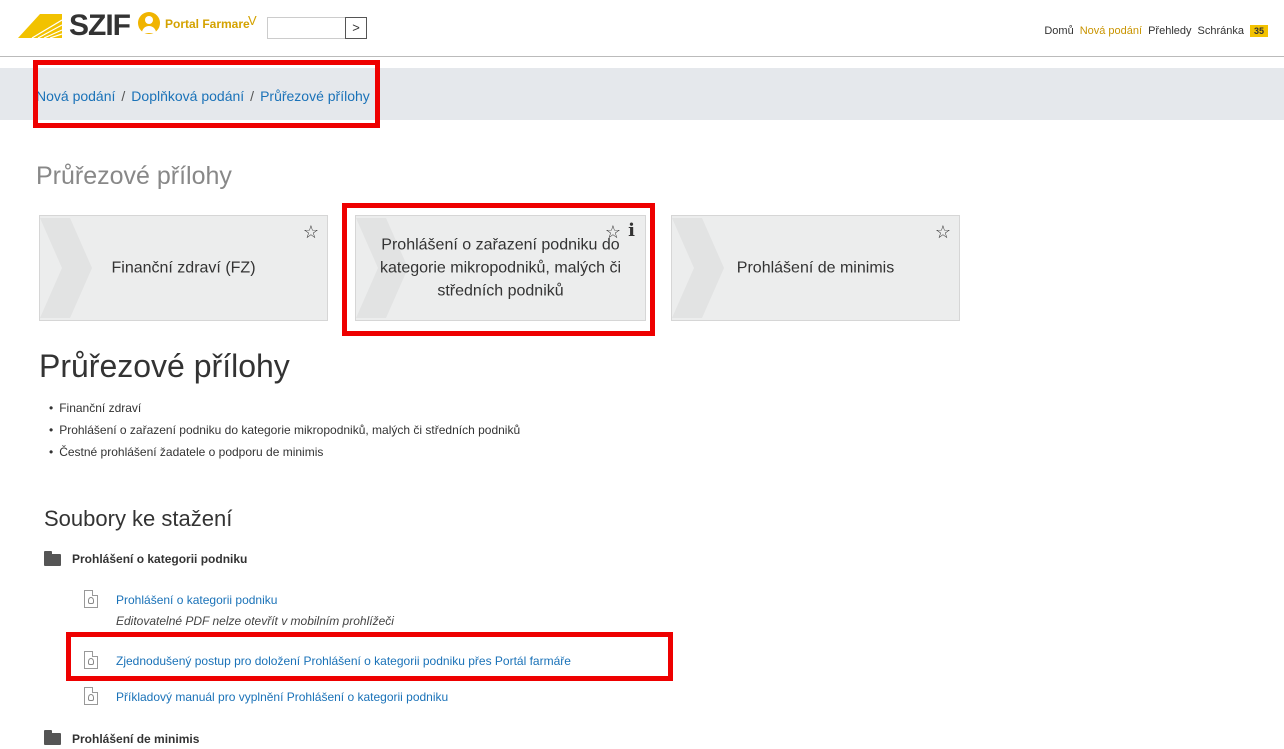  Describe the element at coordinates (149, 23) in the screenshot. I see `user-avatar-icon` at that location.